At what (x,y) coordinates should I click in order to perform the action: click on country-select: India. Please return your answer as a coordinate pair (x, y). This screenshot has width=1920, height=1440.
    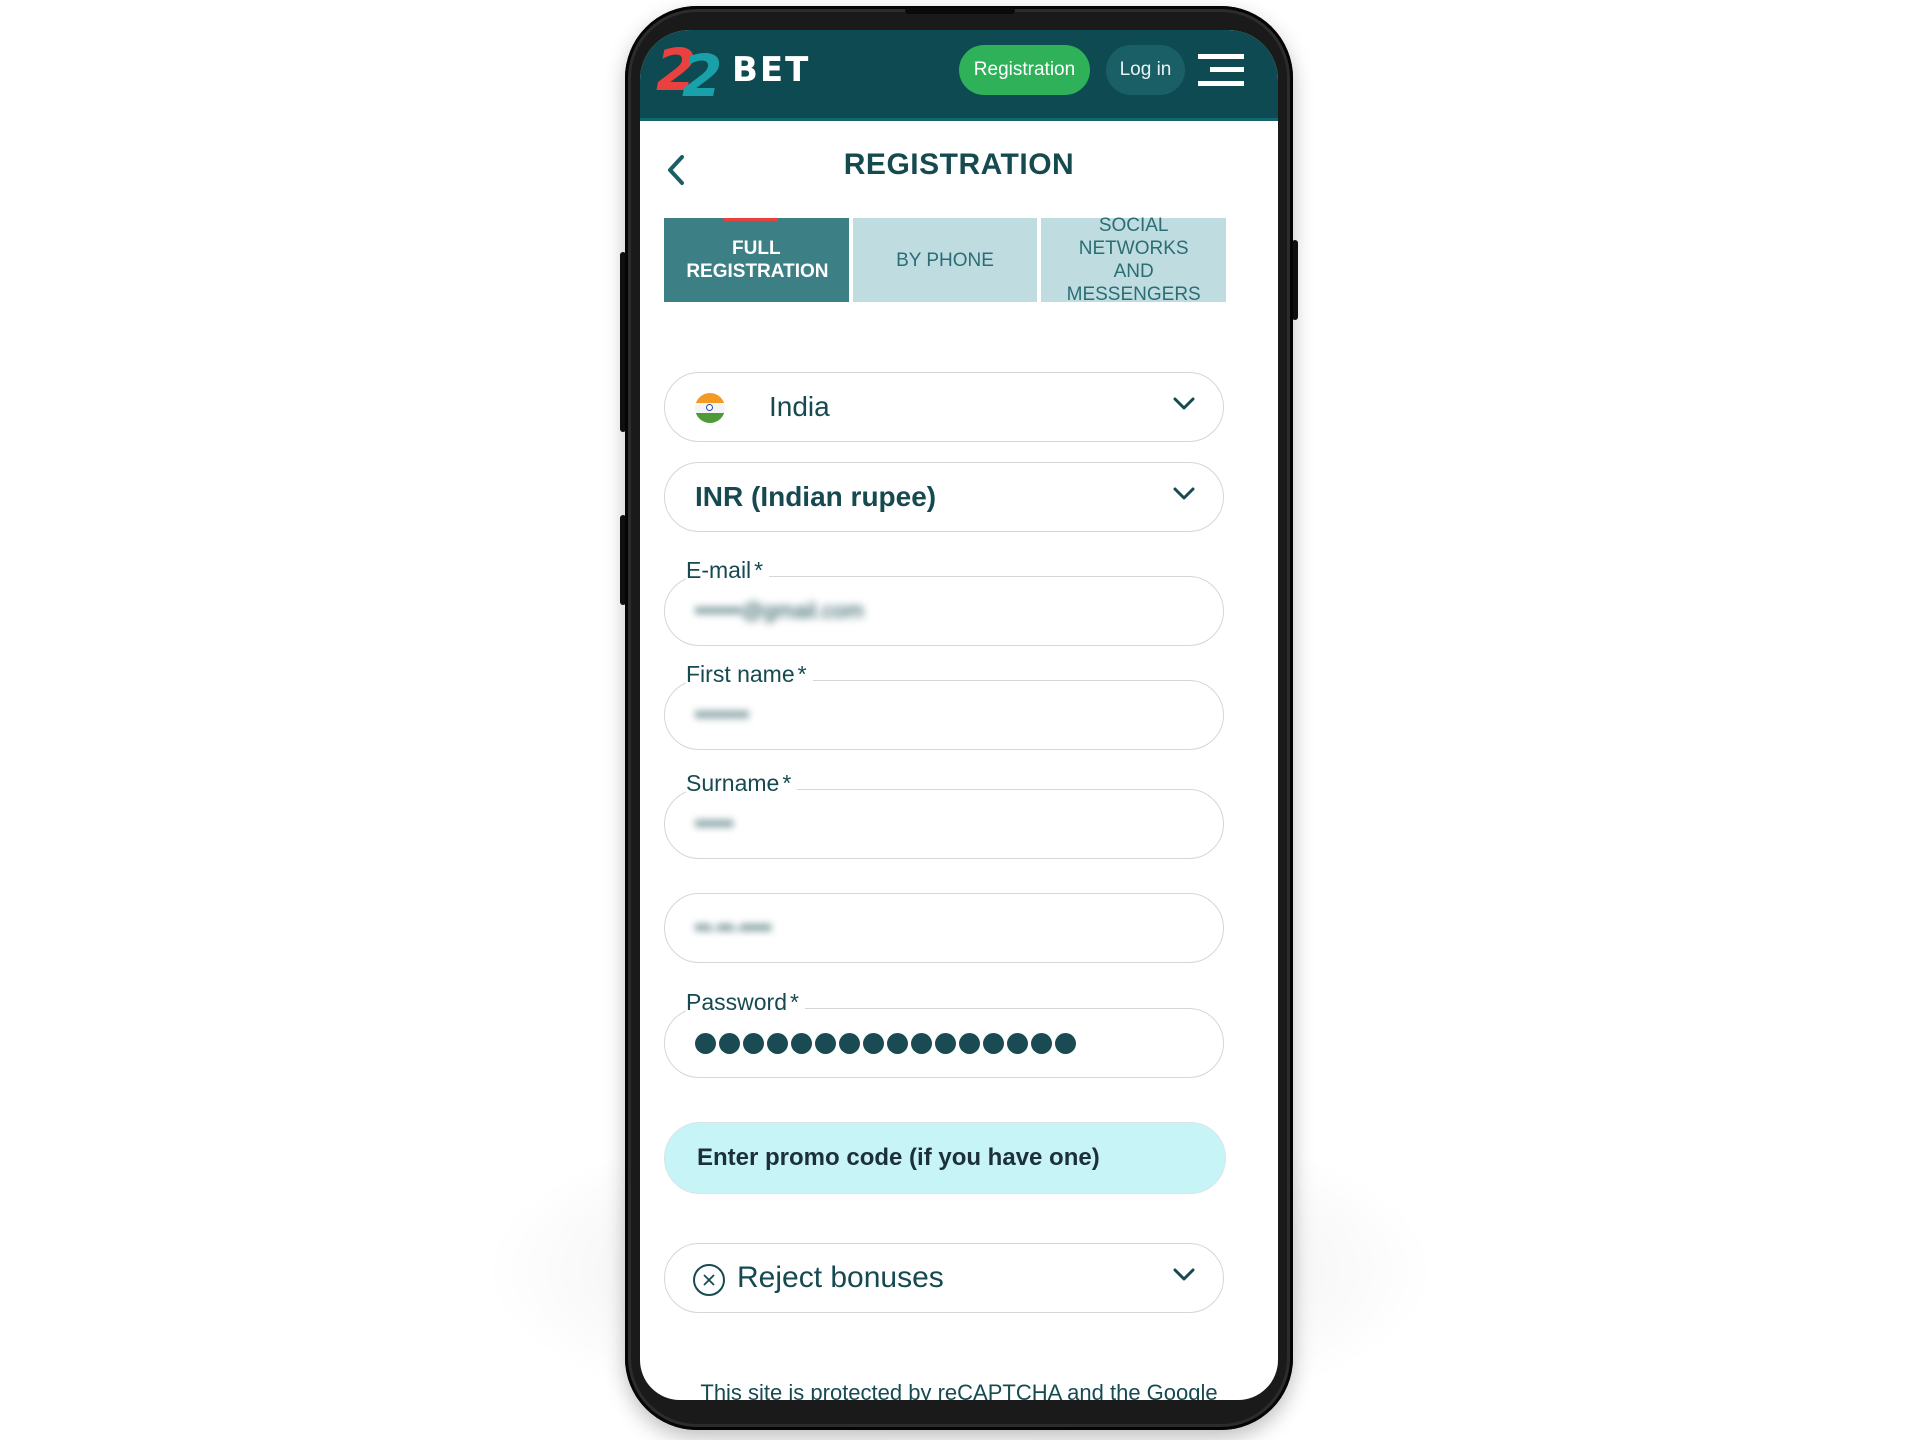
    Looking at the image, I should click on (944, 407).